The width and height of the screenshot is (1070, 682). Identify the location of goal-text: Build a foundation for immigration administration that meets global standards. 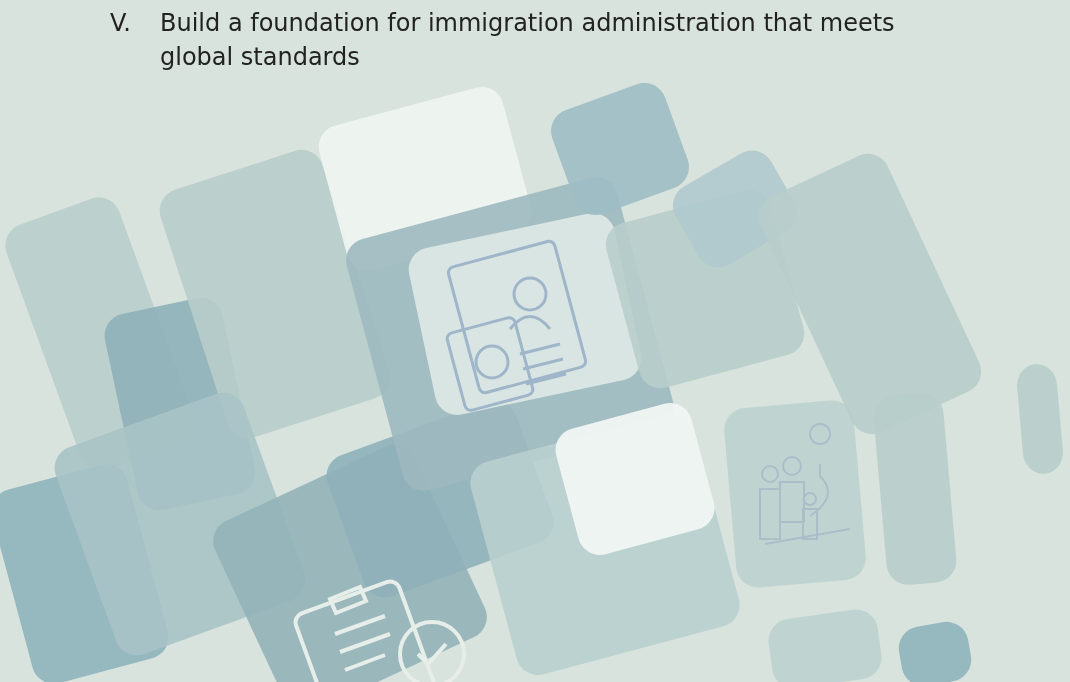
(528, 40).